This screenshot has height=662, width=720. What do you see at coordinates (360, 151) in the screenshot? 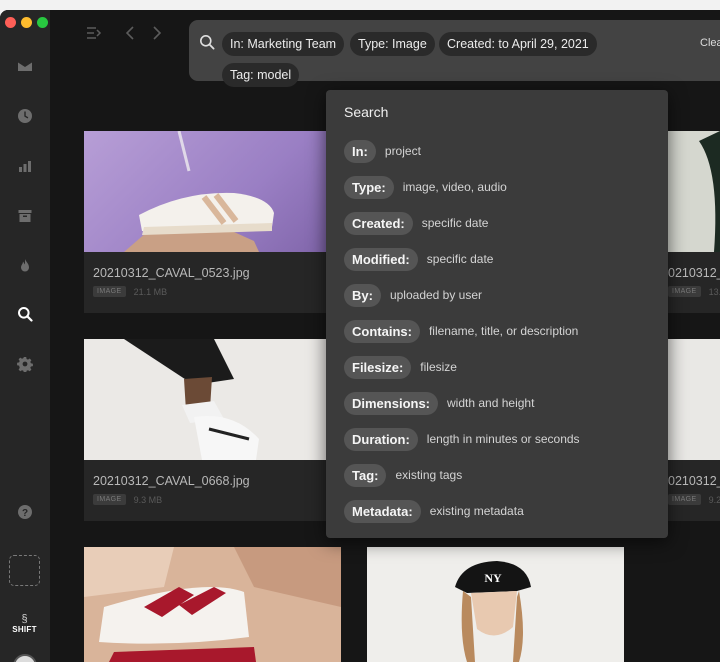
I see `operator-key: In:` at bounding box center [360, 151].